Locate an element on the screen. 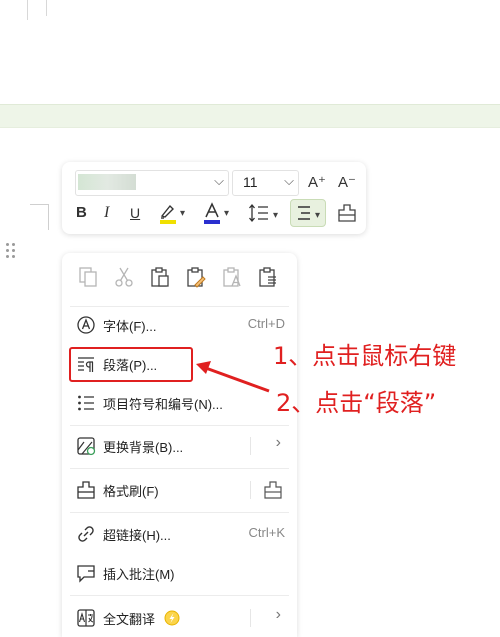  paste-special-icon is located at coordinates (268, 277).